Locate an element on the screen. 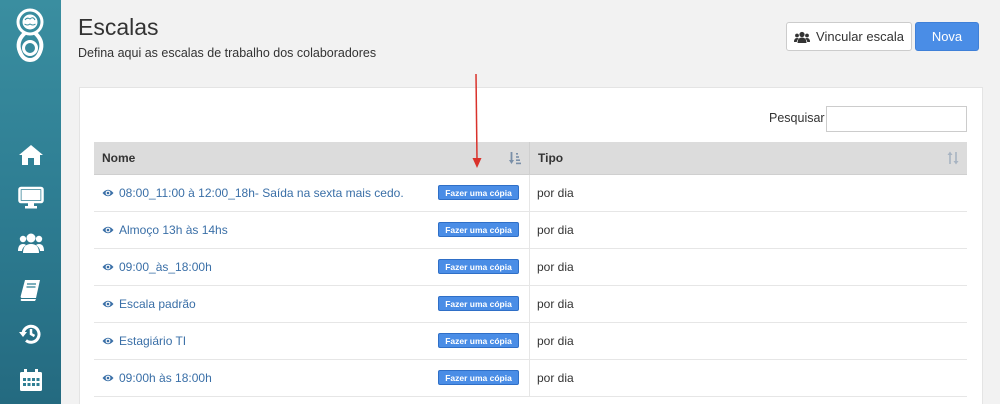  table-row: Escala padrão Fazer uma cópia por dia is located at coordinates (530, 304).